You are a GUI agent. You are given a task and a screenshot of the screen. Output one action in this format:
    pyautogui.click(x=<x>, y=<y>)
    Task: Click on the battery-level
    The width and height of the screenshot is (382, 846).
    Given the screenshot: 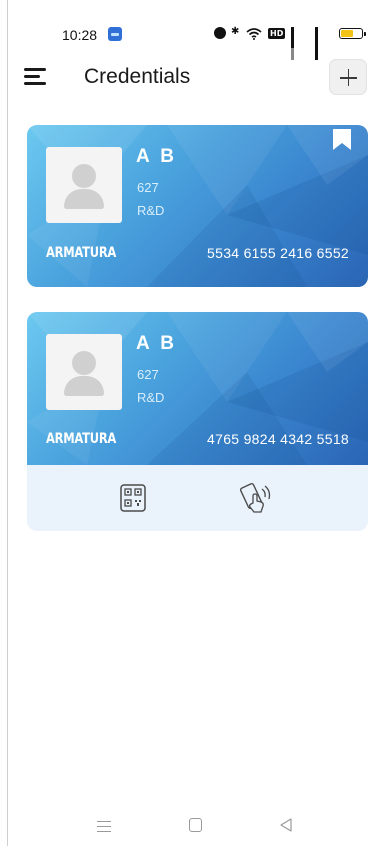 What is the action you would take?
    pyautogui.click(x=347, y=33)
    